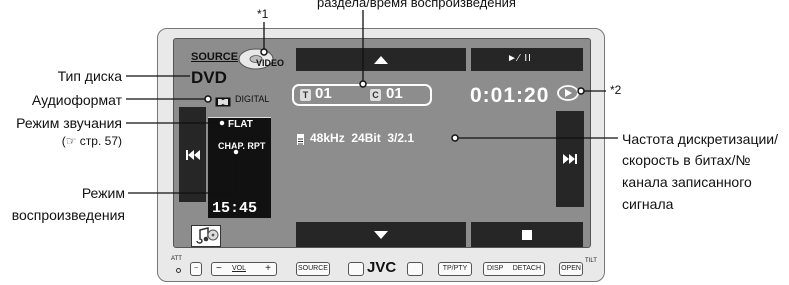 Image resolution: width=789 pixels, height=285 pixels. Describe the element at coordinates (300, 139) in the screenshot. I see `audio-channel-icon` at that location.